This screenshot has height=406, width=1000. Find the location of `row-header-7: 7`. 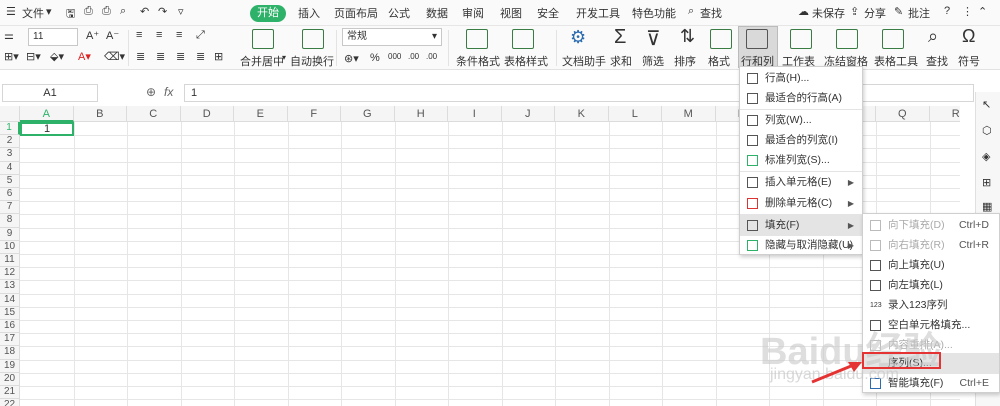

row-header-7: 7 is located at coordinates (10, 208).